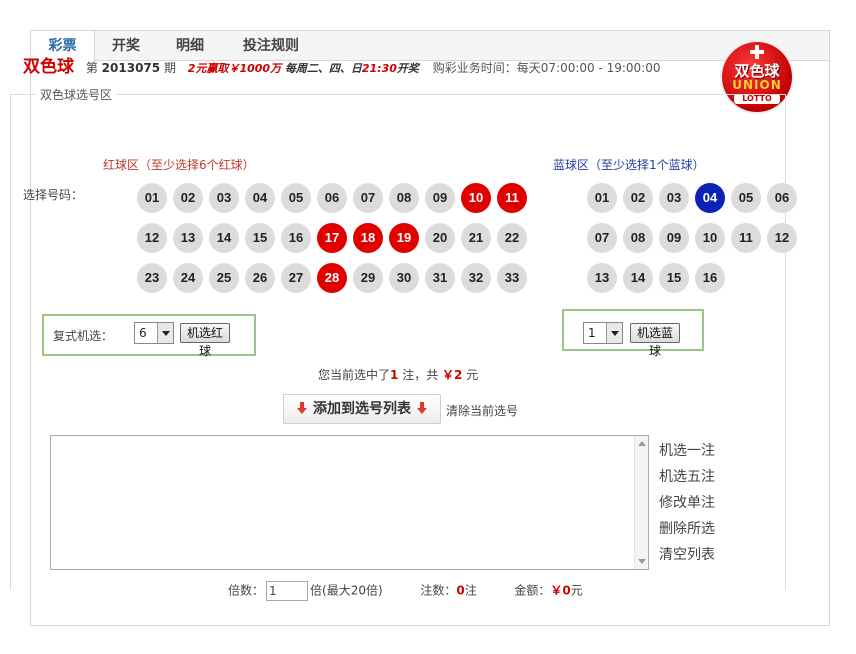 The image size is (856, 654). What do you see at coordinates (368, 238) in the screenshot?
I see `red-ball-18: 18` at bounding box center [368, 238].